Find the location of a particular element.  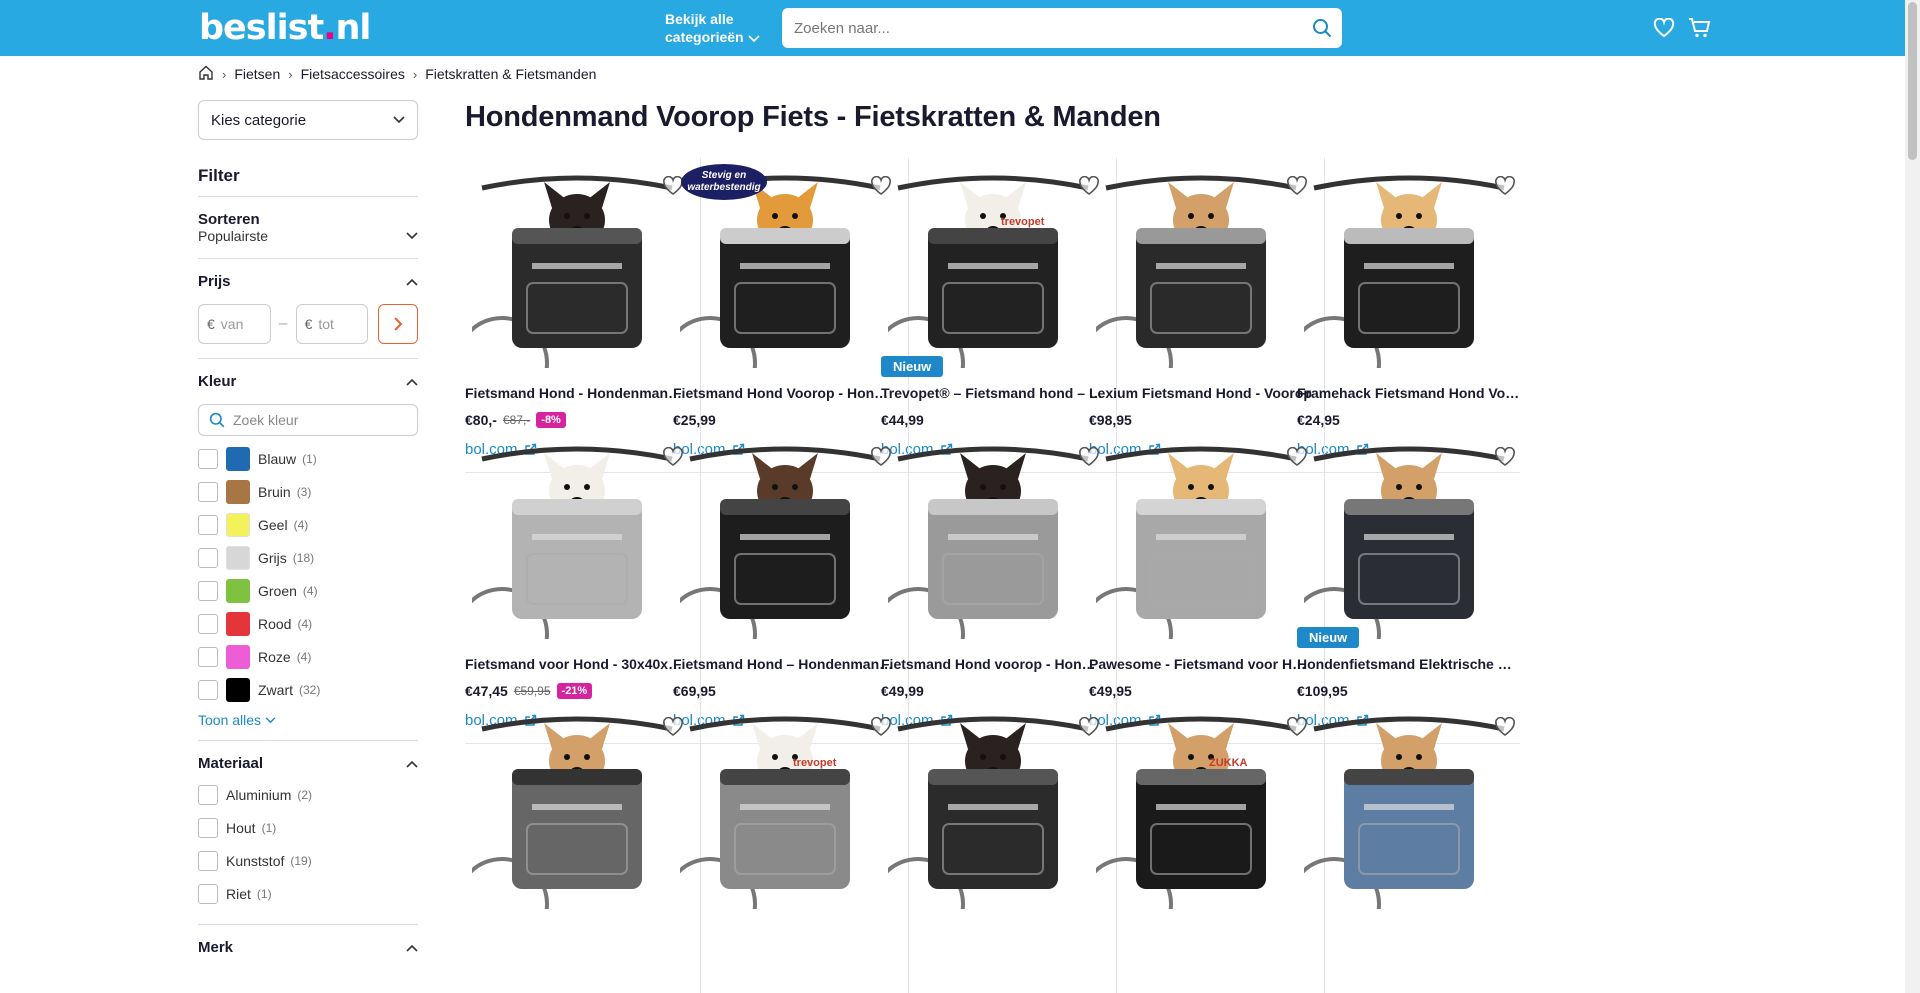

chevron-right-icon is located at coordinates (398, 324).